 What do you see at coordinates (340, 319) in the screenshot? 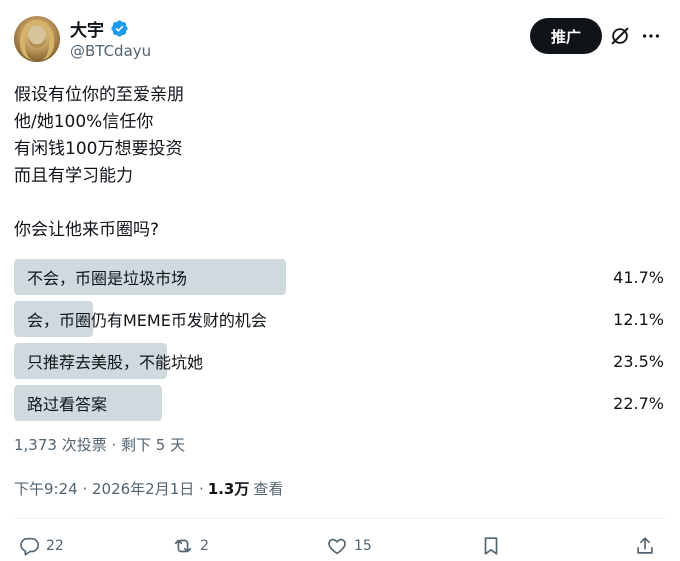
I see `poll-option: 会，币圈仍有MEME币发财的机会 12.1%` at bounding box center [340, 319].